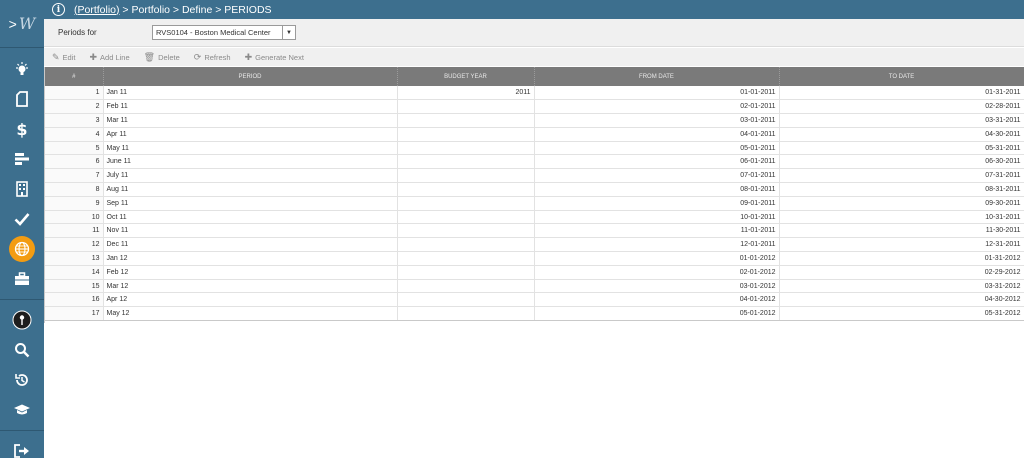 This screenshot has width=1024, height=458. Describe the element at coordinates (657, 162) in the screenshot. I see `from-date-cell: 06-01-2011` at that location.